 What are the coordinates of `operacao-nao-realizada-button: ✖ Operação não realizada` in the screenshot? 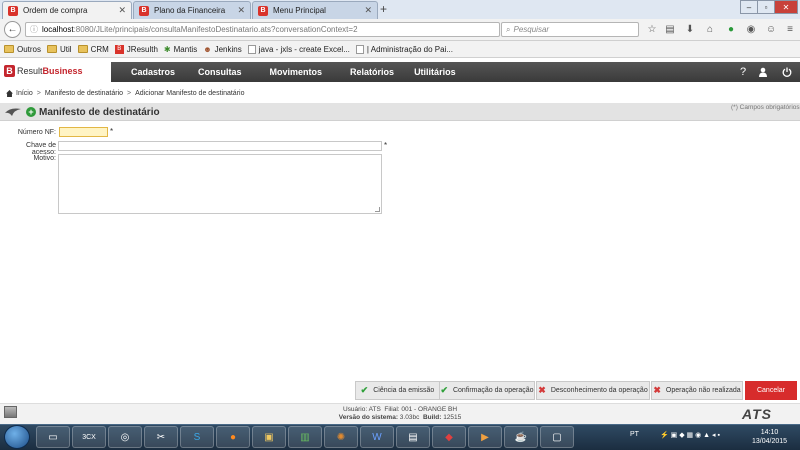 It's located at (697, 390).